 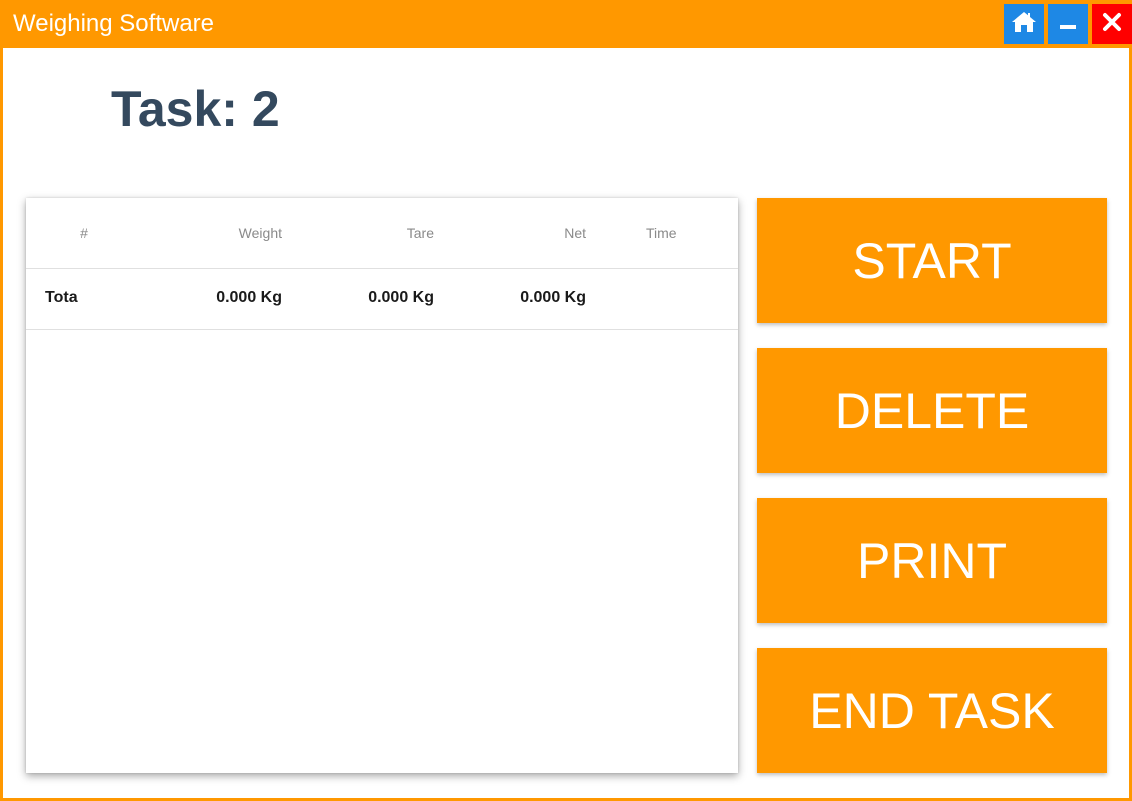 I want to click on close-button, so click(x=1112, y=24).